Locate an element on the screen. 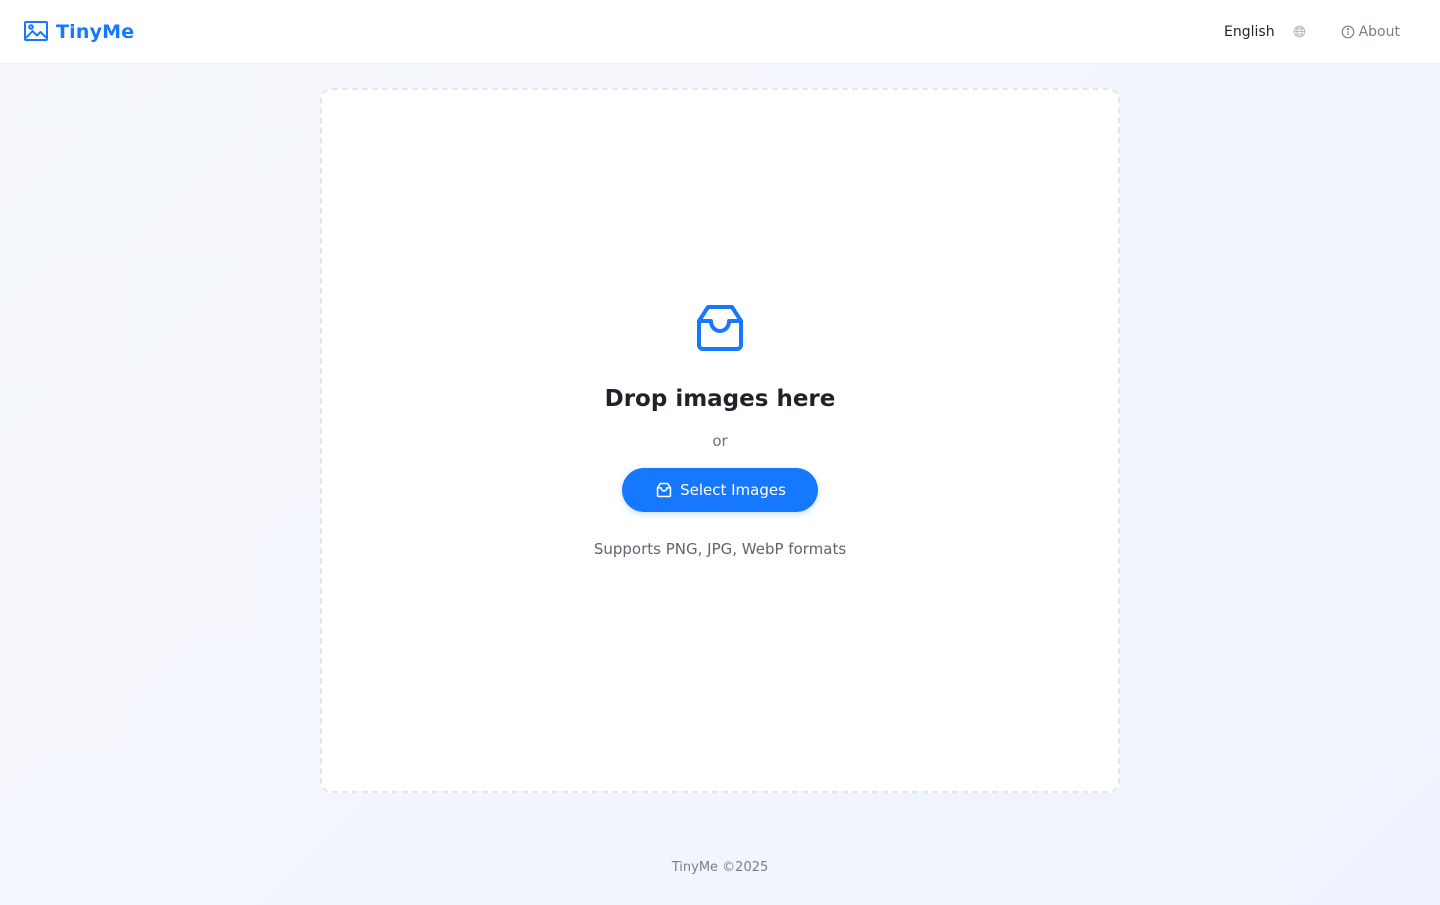 The width and height of the screenshot is (1440, 905). about-label: About is located at coordinates (1379, 31).